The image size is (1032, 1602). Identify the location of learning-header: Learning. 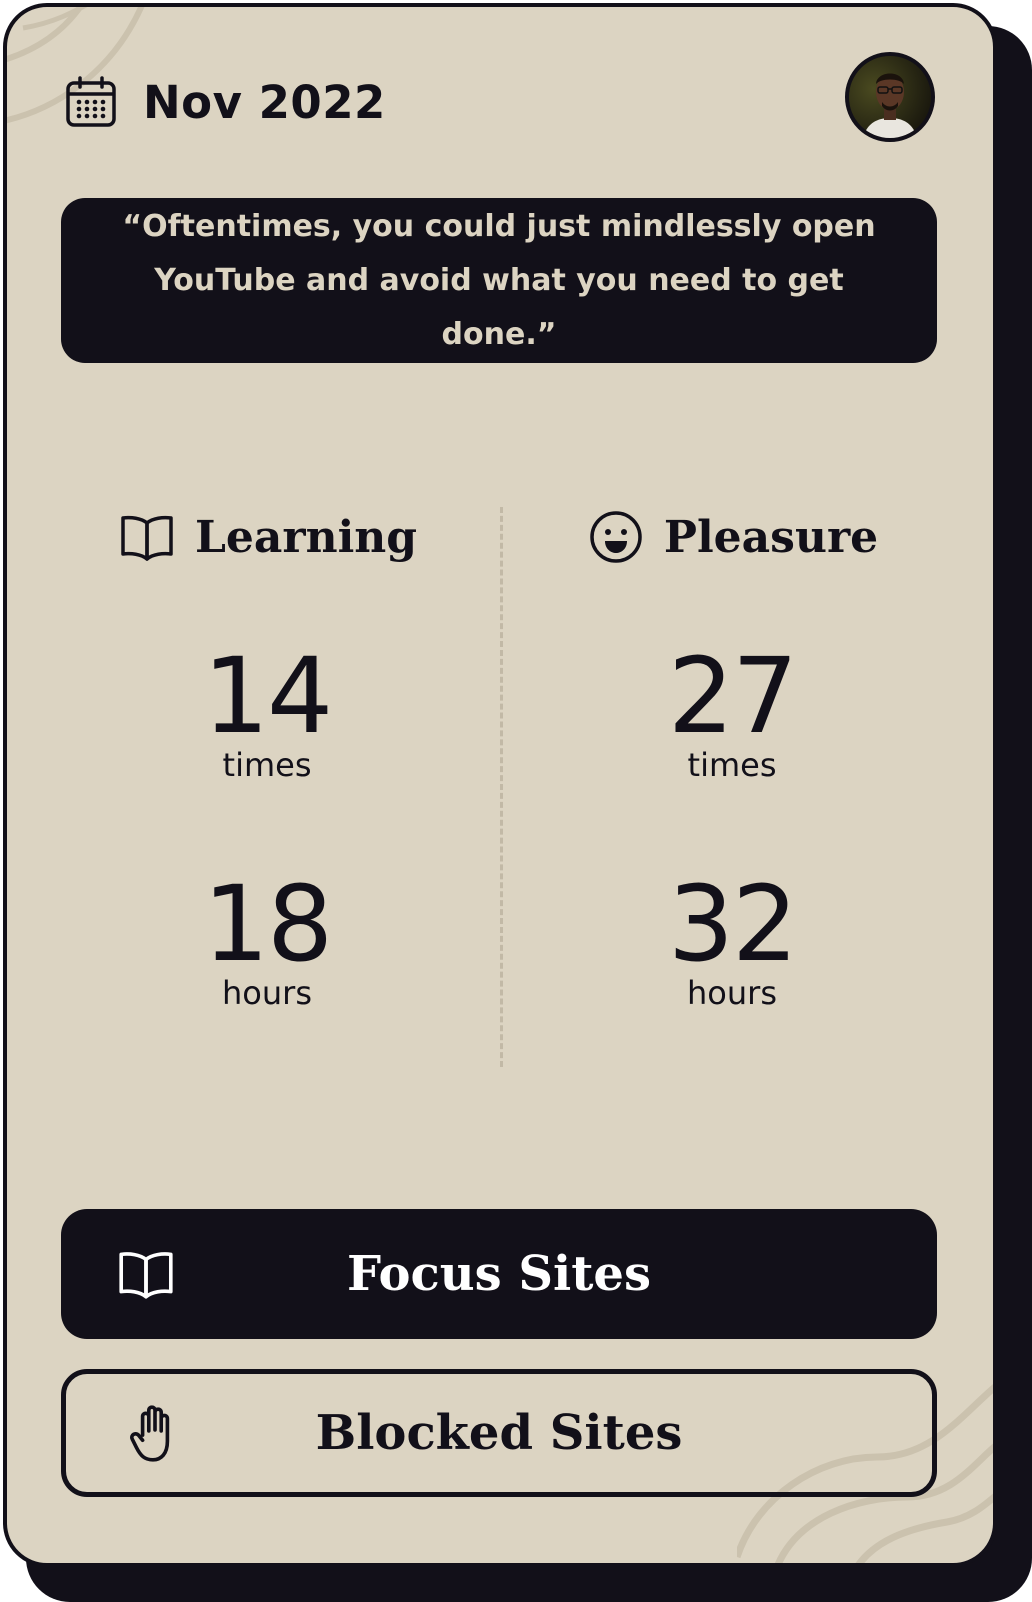
(267, 537).